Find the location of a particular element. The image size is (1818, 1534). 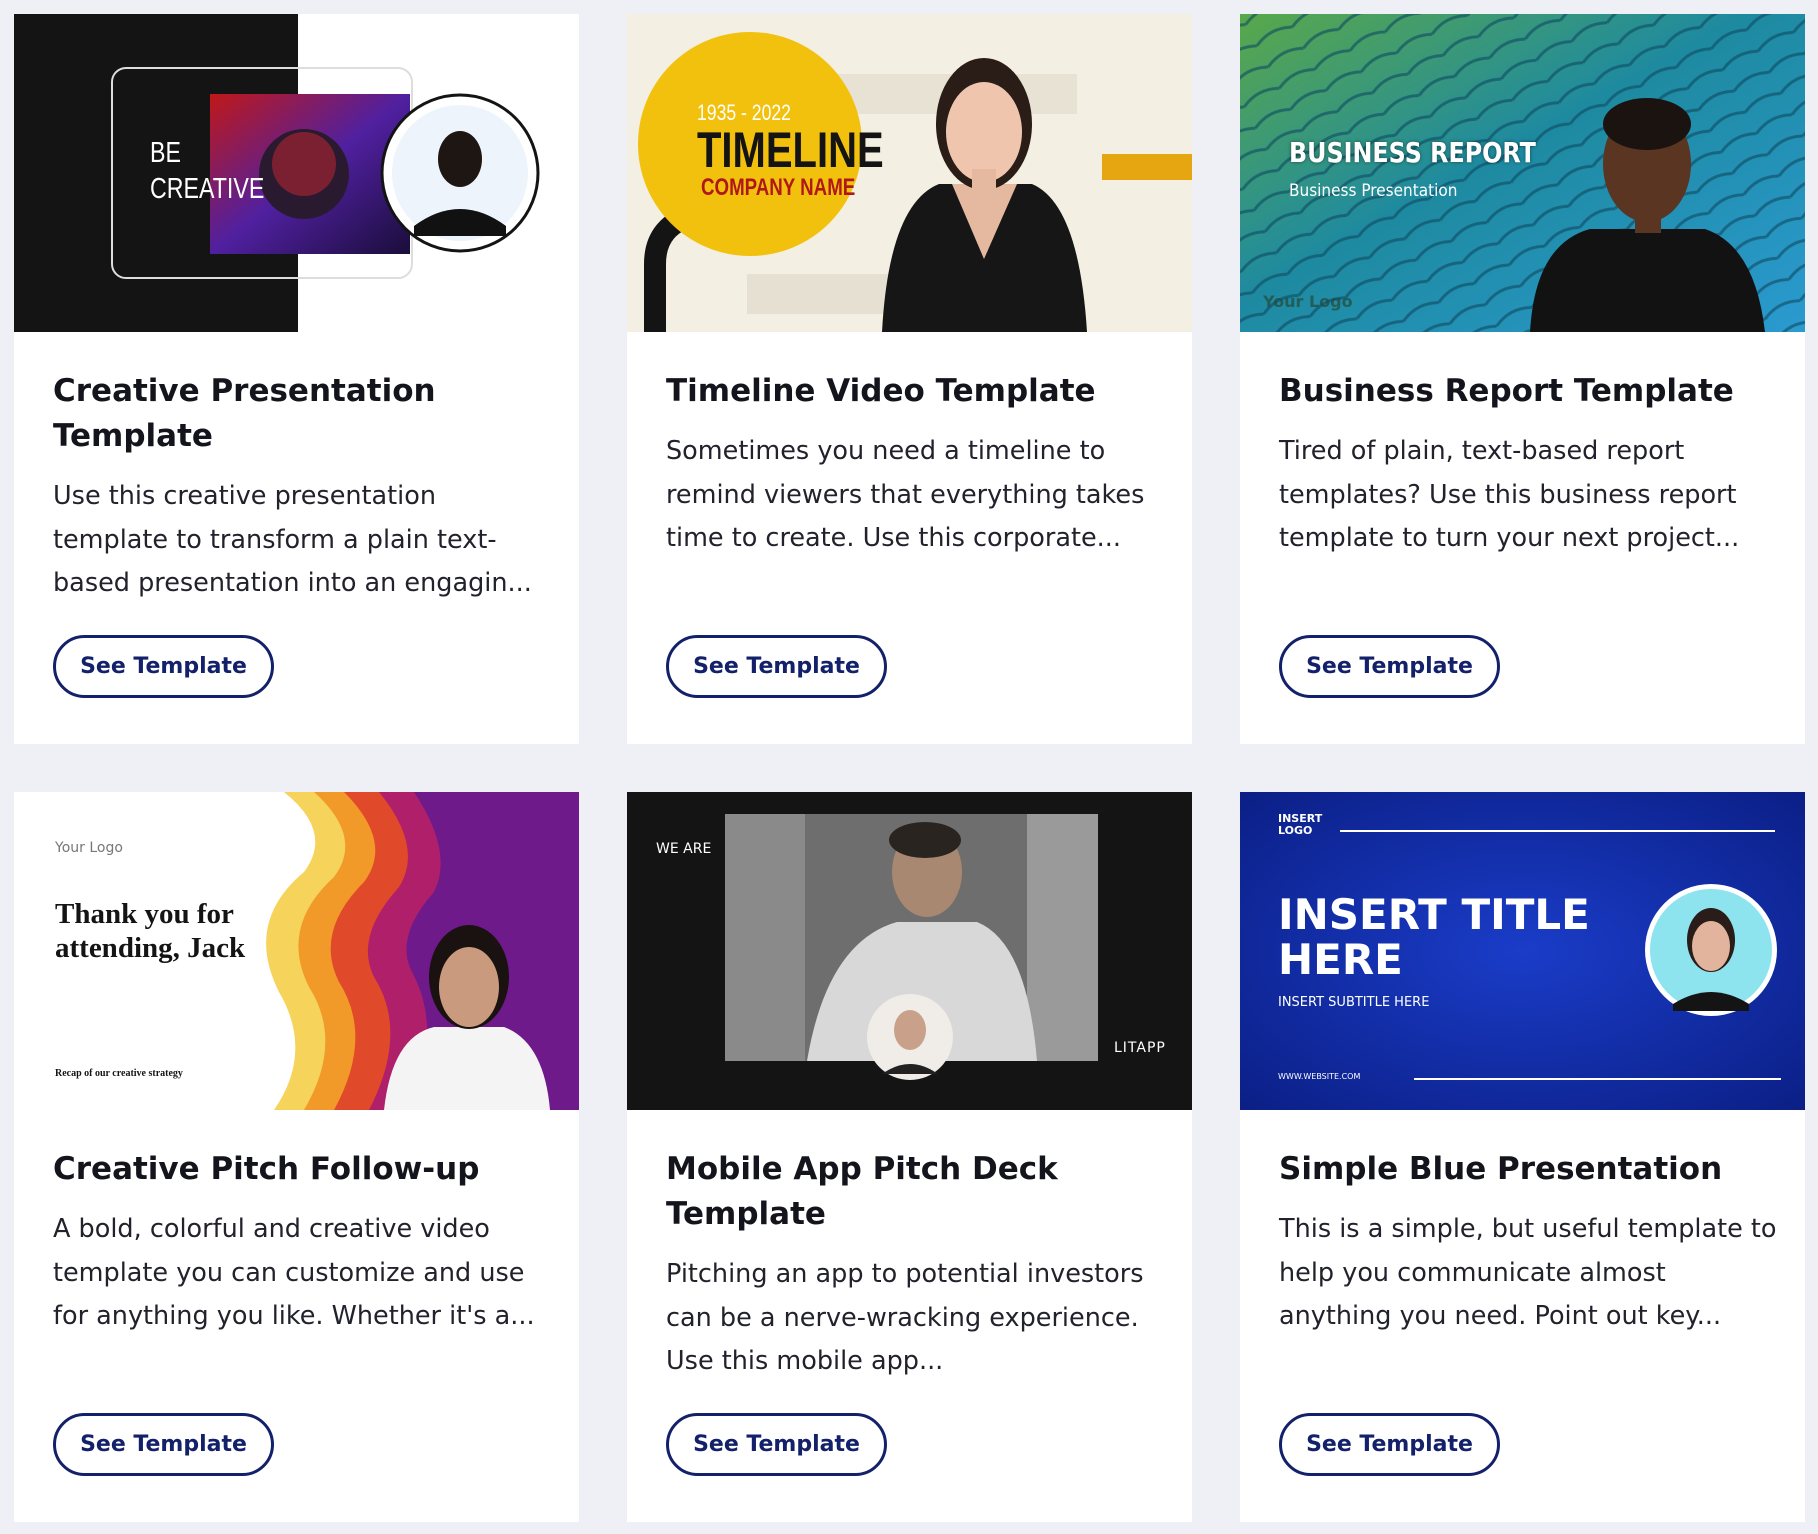

thumbnail-subheading: Business Presentation is located at coordinates (1373, 191).